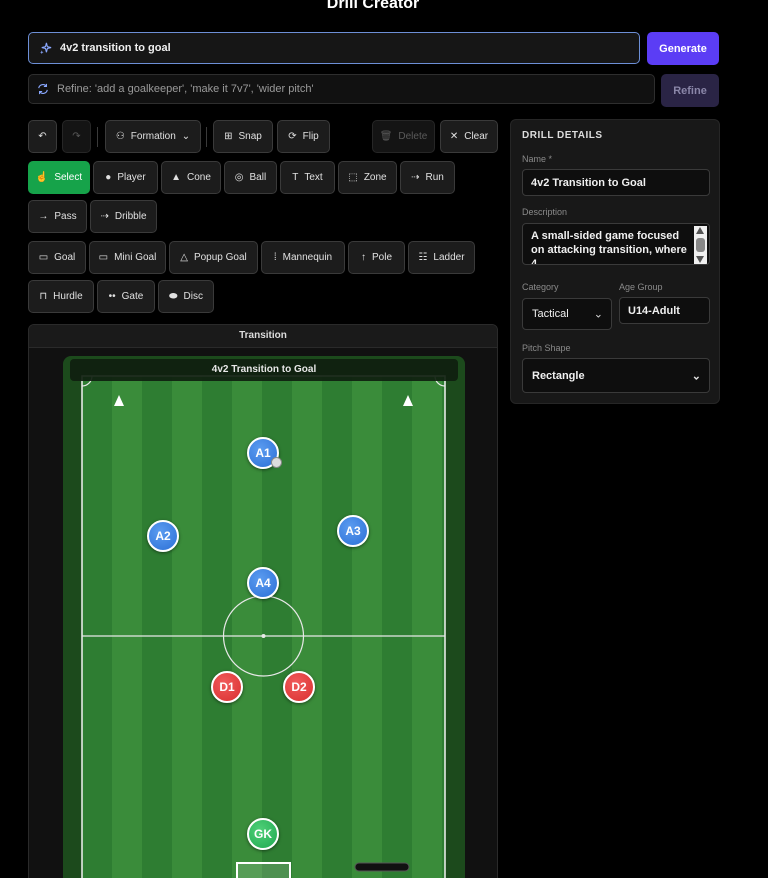 This screenshot has width=768, height=878. I want to click on tool-cone-label: Cone, so click(199, 177).